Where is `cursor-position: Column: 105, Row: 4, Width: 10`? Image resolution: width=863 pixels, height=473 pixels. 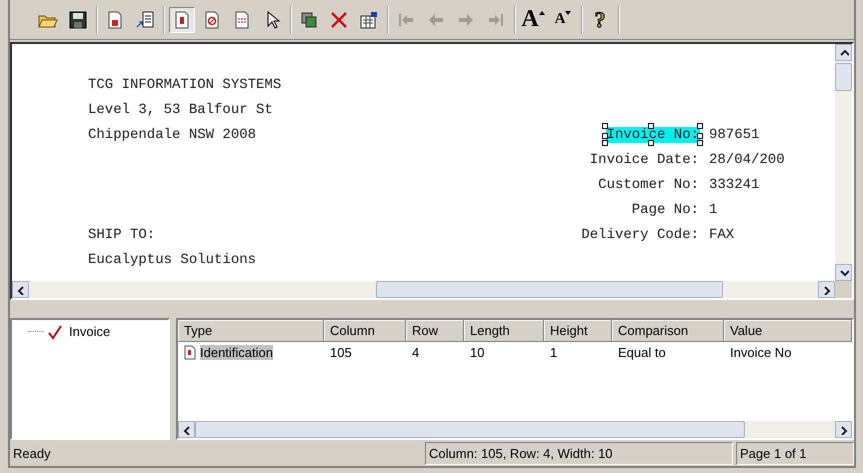 cursor-position: Column: 105, Row: 4, Width: 10 is located at coordinates (579, 453).